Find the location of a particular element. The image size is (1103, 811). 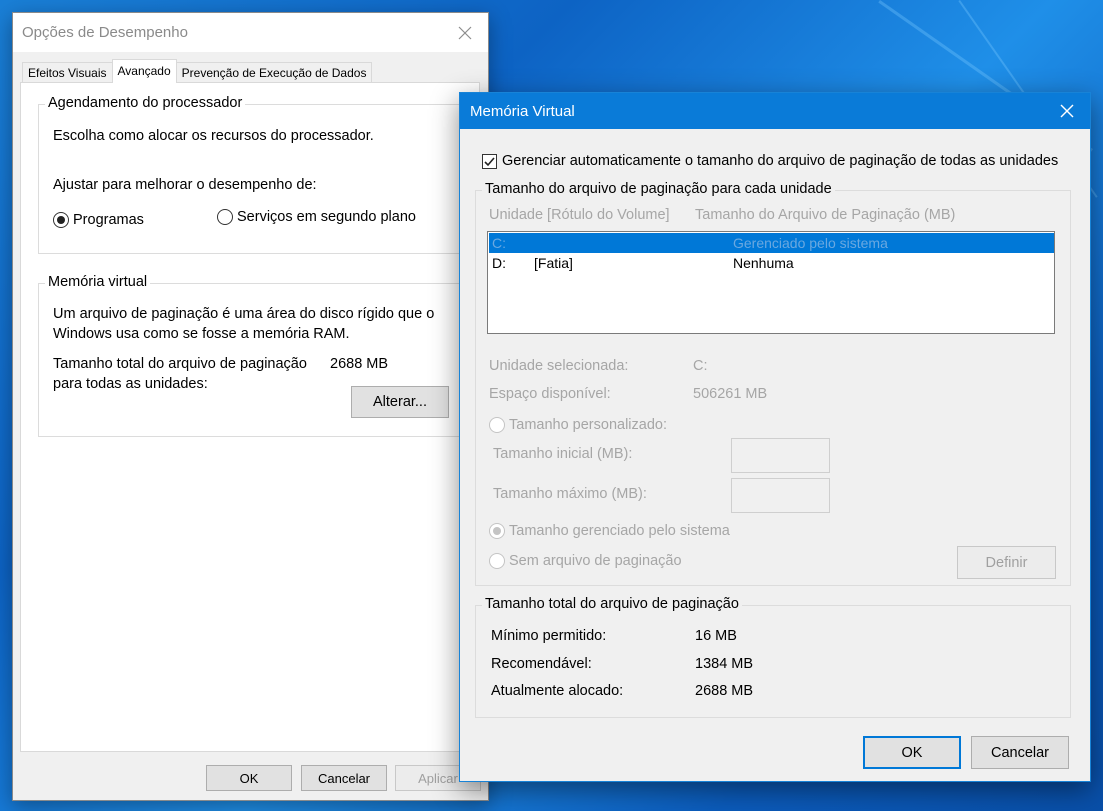

window-title: Opções de Desempenho is located at coordinates (105, 32).